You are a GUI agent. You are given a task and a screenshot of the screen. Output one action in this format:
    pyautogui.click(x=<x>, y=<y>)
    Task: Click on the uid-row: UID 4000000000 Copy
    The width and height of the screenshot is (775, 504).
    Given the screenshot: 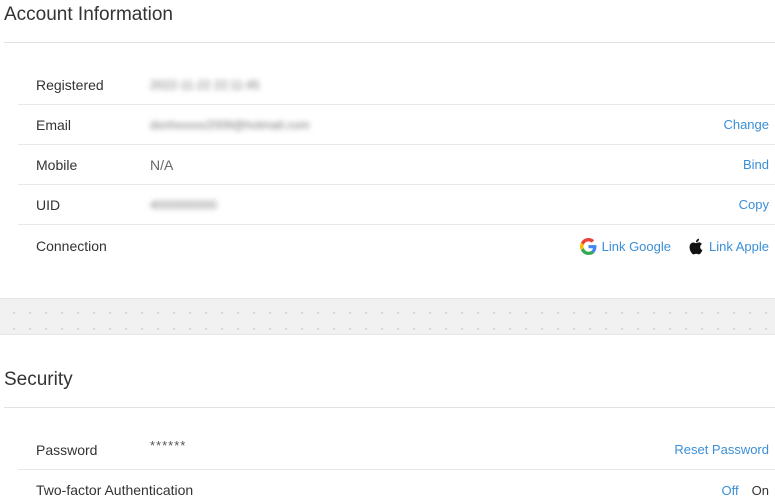 What is the action you would take?
    pyautogui.click(x=396, y=205)
    